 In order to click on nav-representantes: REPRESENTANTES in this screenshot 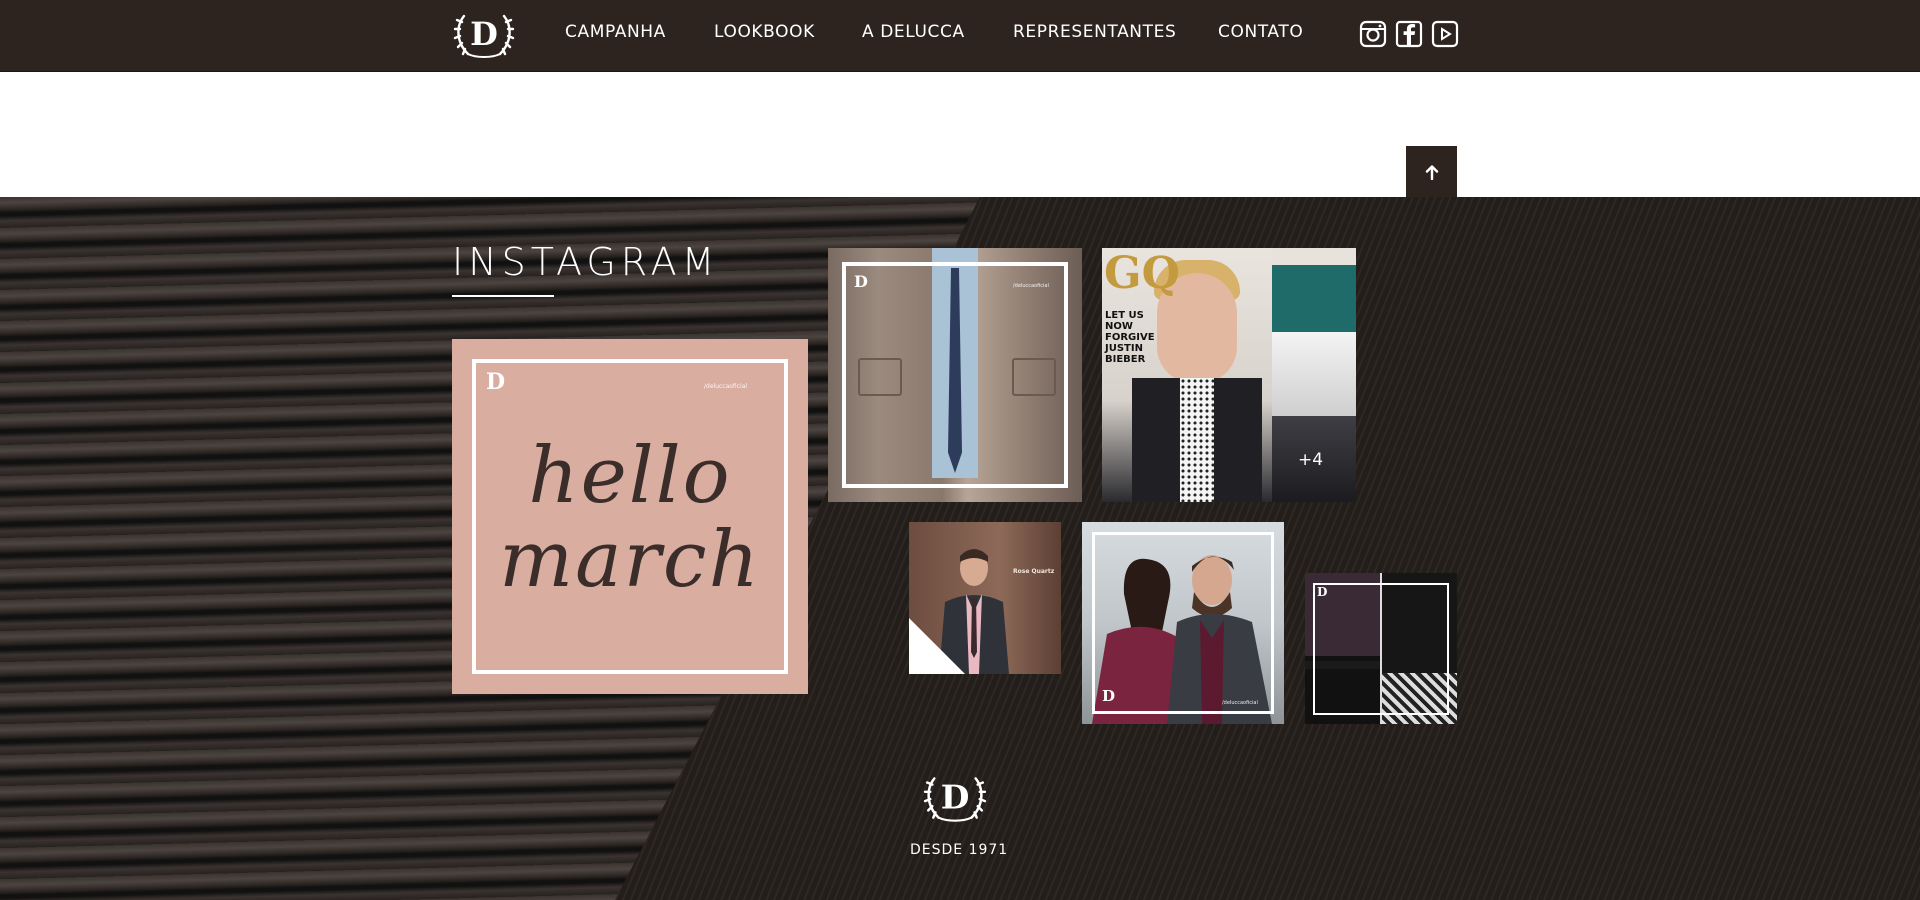, I will do `click(1094, 32)`.